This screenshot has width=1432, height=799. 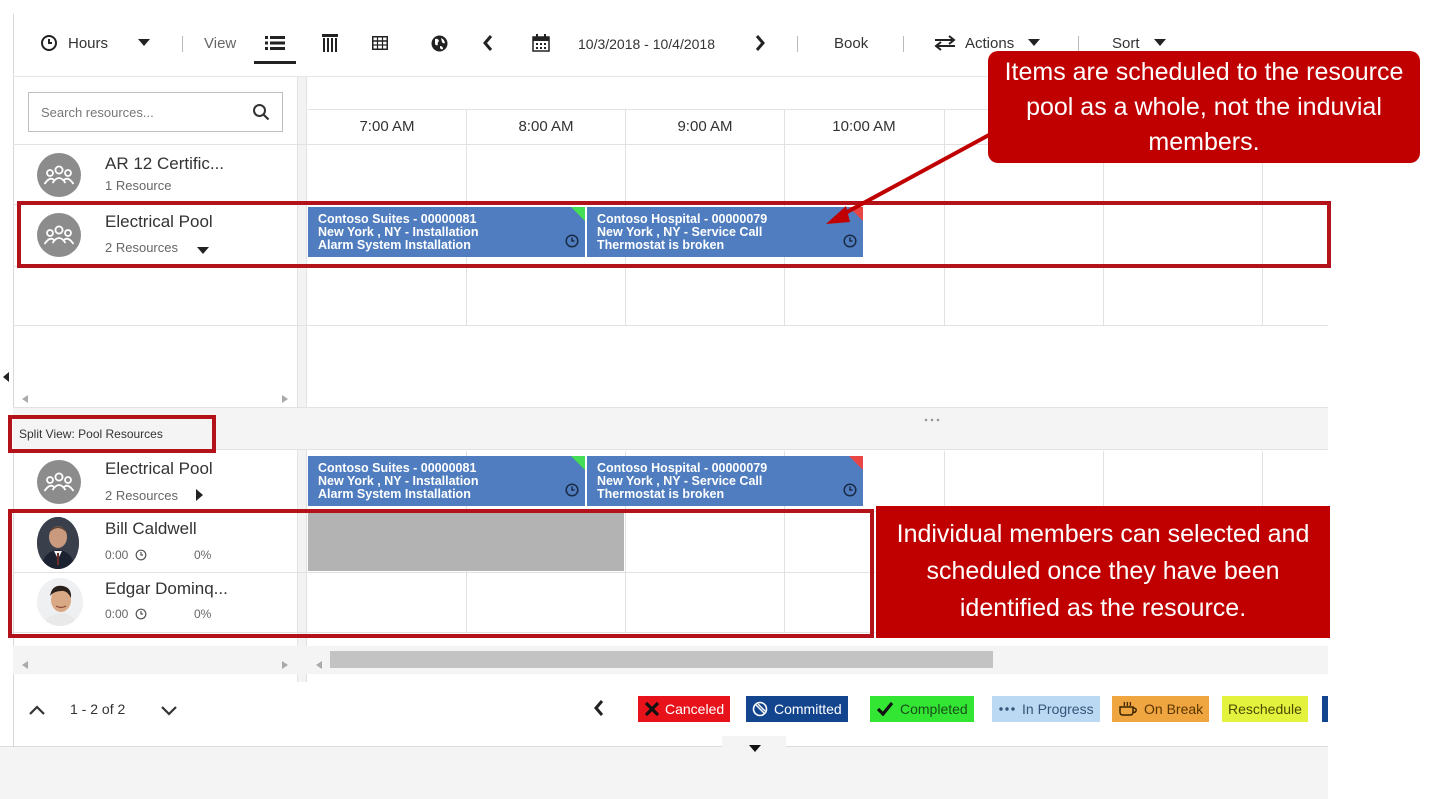 I want to click on booking-description: Thermostat is broken, so click(x=661, y=494).